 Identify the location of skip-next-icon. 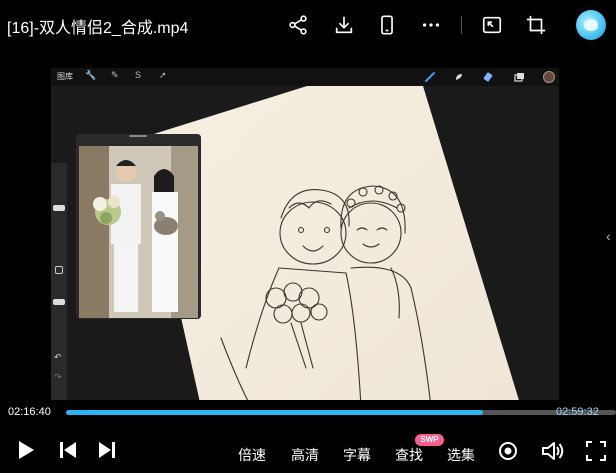
(107, 450).